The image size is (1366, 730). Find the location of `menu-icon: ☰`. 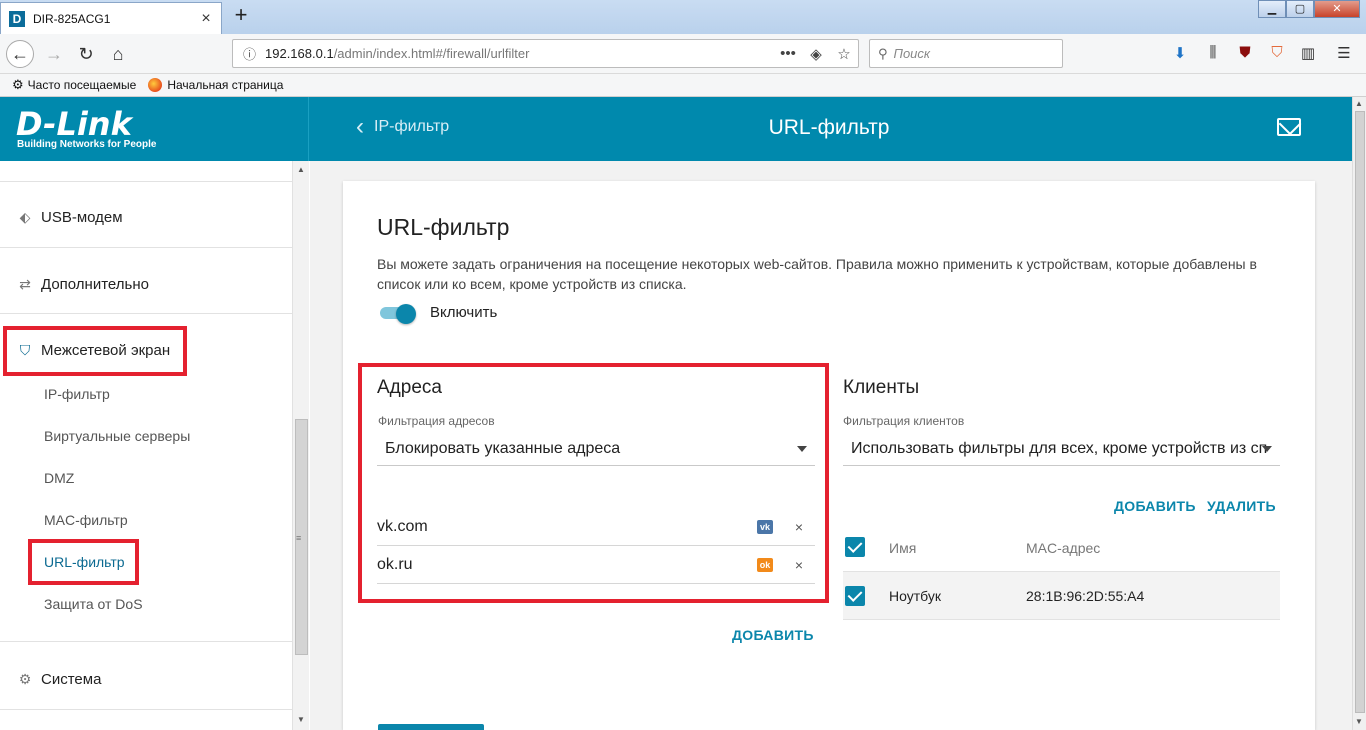

menu-icon: ☰ is located at coordinates (1344, 54).